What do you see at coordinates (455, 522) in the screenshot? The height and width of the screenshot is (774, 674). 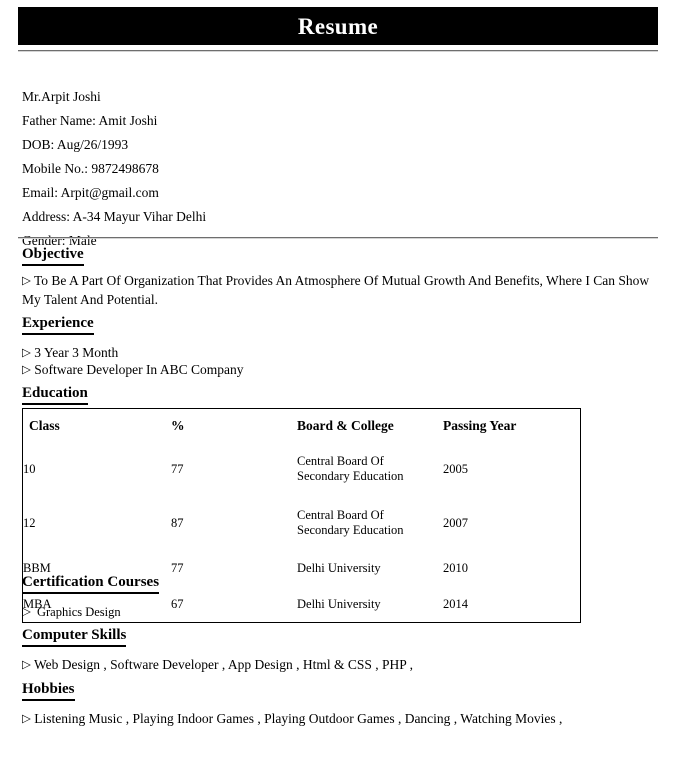 I see `cell-year: 2007` at bounding box center [455, 522].